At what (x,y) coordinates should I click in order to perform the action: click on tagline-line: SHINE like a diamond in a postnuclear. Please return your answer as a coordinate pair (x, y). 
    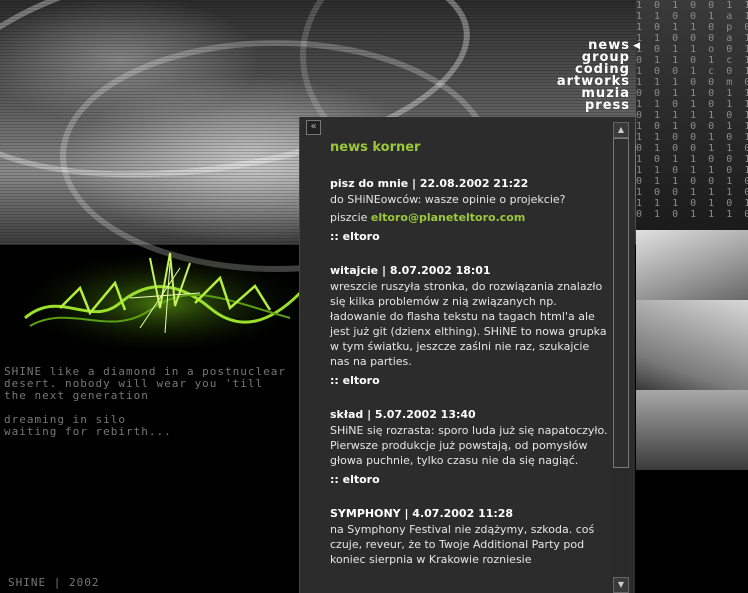
    Looking at the image, I should click on (145, 371).